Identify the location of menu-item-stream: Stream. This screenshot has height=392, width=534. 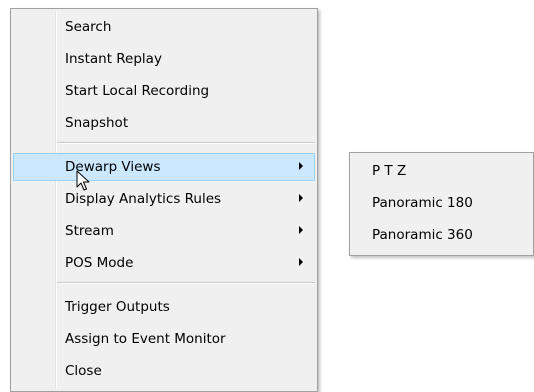
(164, 231).